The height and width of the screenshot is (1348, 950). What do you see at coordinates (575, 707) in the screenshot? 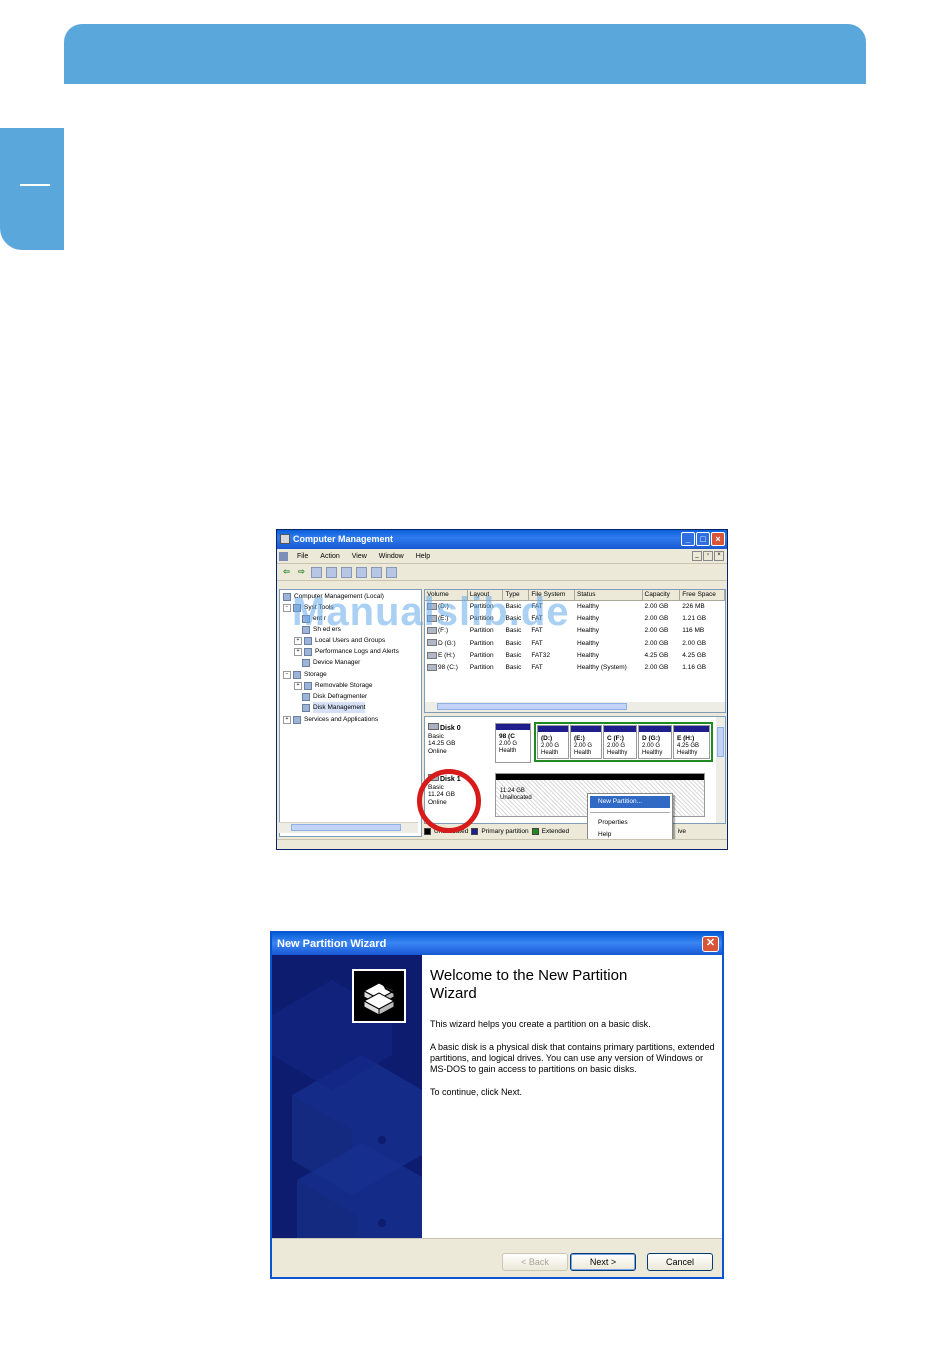
I see `volume-list-scrollbar` at bounding box center [575, 707].